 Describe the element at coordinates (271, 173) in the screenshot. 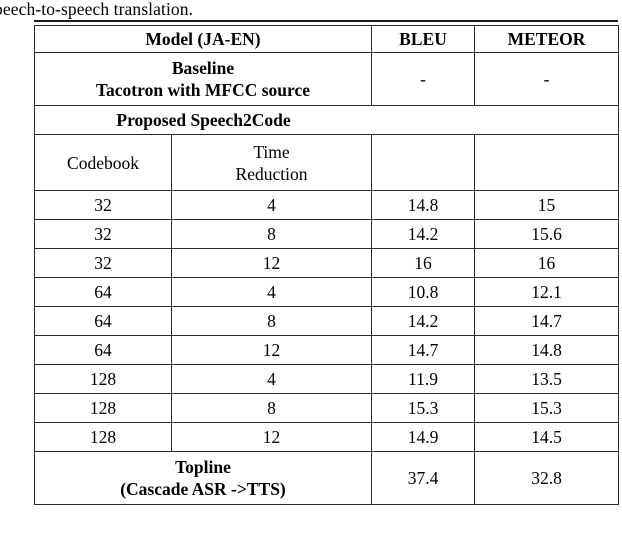

I see `subheader-time-line2: Reduction` at that location.